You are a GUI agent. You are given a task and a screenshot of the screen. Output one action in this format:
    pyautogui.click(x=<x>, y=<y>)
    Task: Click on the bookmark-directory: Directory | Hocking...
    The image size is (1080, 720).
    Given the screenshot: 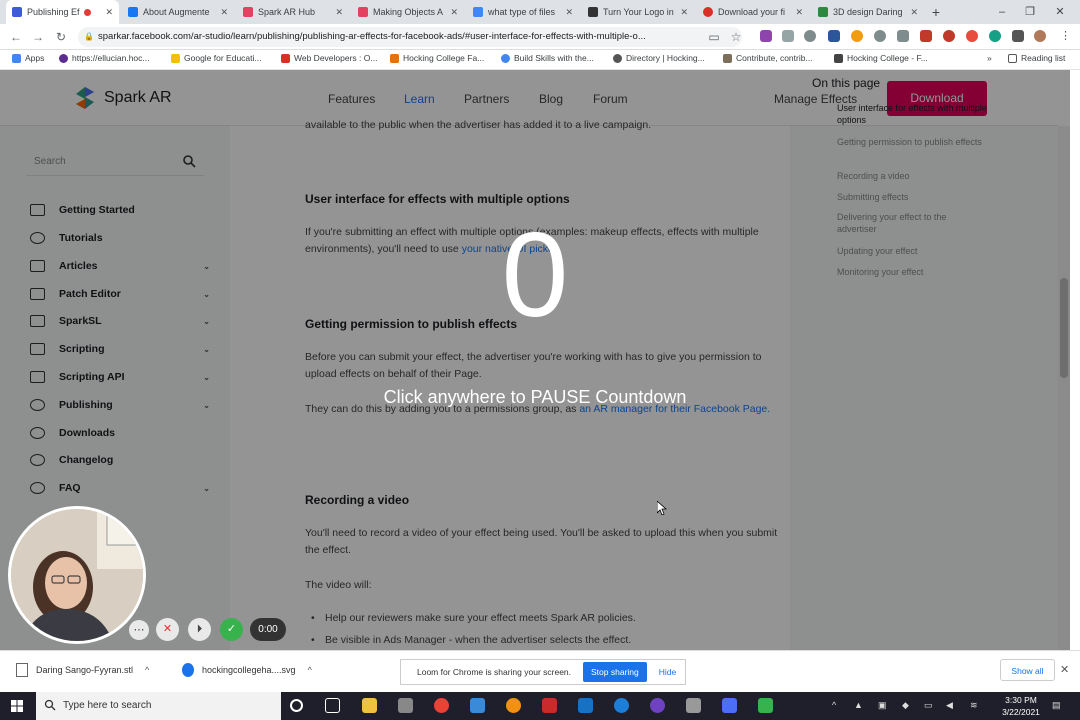 What is the action you would take?
    pyautogui.click(x=659, y=58)
    